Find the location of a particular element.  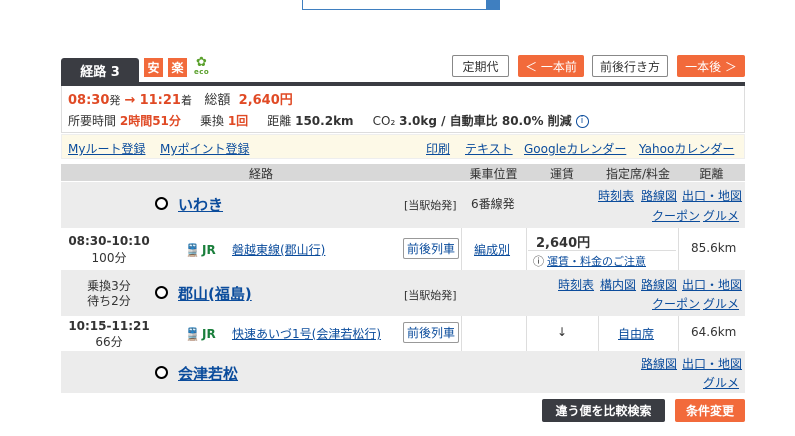

car-position-link: 編成別 is located at coordinates (492, 249).